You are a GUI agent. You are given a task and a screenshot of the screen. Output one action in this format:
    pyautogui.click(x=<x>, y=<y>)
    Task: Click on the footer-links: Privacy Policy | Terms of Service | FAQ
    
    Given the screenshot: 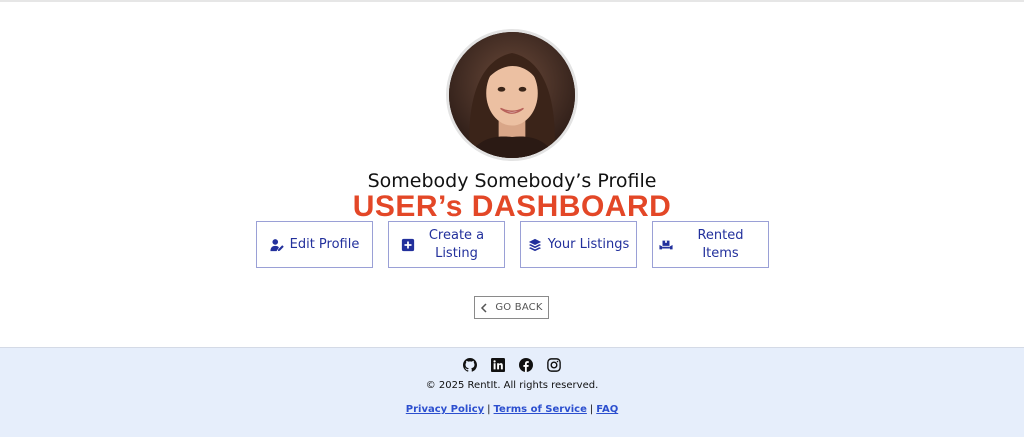 What is the action you would take?
    pyautogui.click(x=512, y=409)
    